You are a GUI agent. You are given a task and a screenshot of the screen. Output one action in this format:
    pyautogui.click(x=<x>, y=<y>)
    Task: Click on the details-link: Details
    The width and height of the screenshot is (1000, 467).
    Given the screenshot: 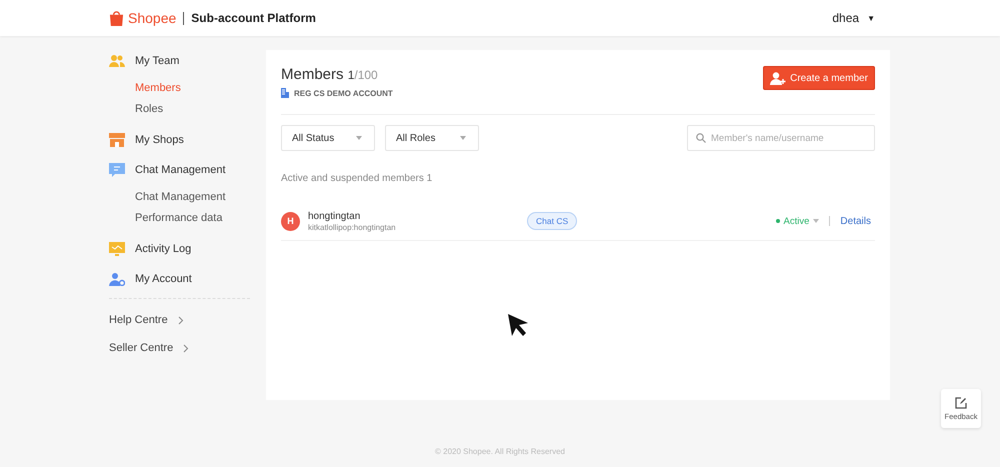 What is the action you would take?
    pyautogui.click(x=855, y=221)
    